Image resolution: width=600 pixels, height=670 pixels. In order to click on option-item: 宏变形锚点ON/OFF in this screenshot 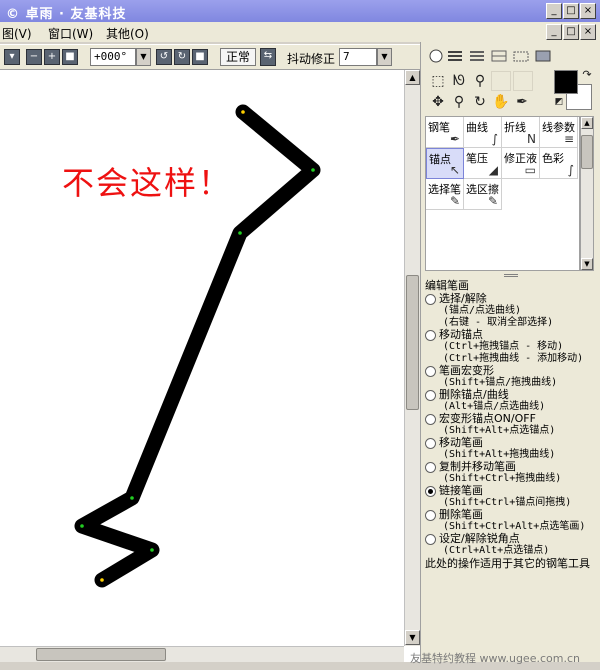, I will do `click(511, 419)`.